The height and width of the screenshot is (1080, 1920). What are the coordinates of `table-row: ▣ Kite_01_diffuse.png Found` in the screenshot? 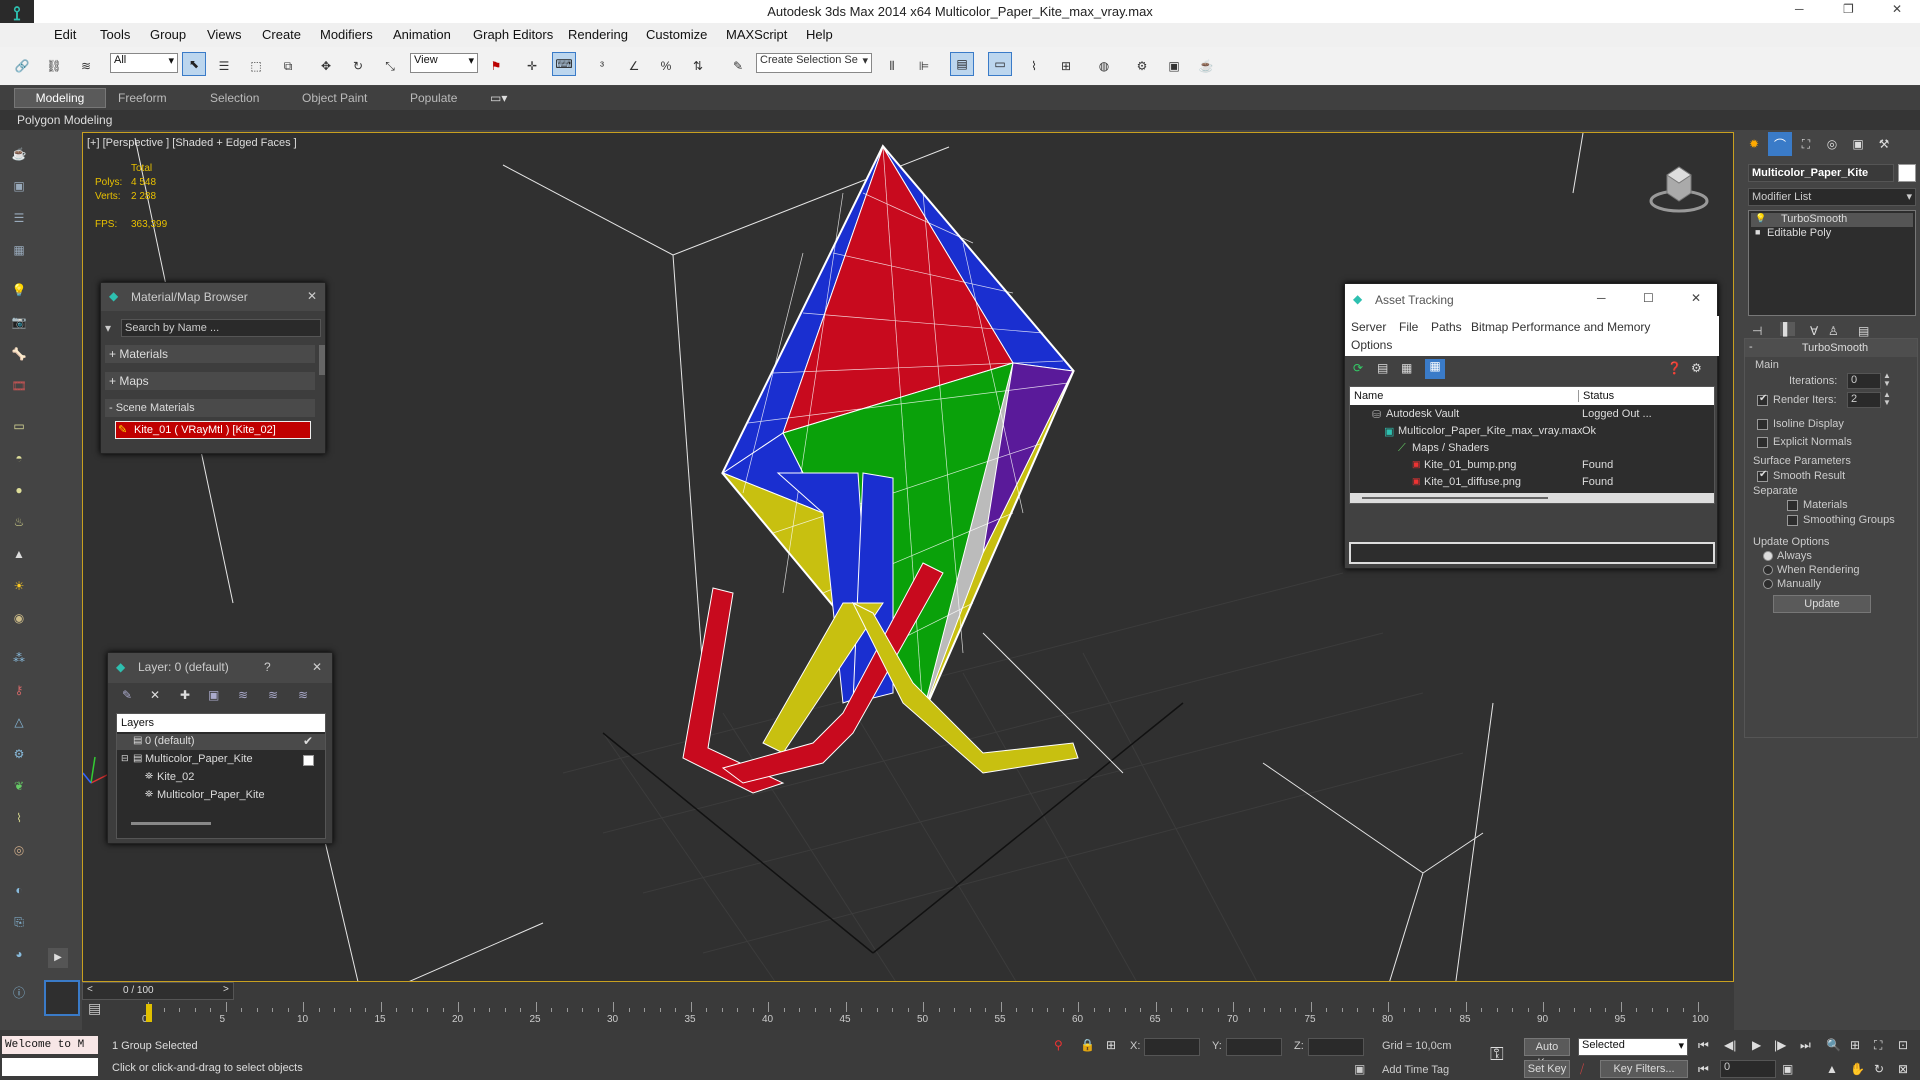 It's located at (1532, 483).